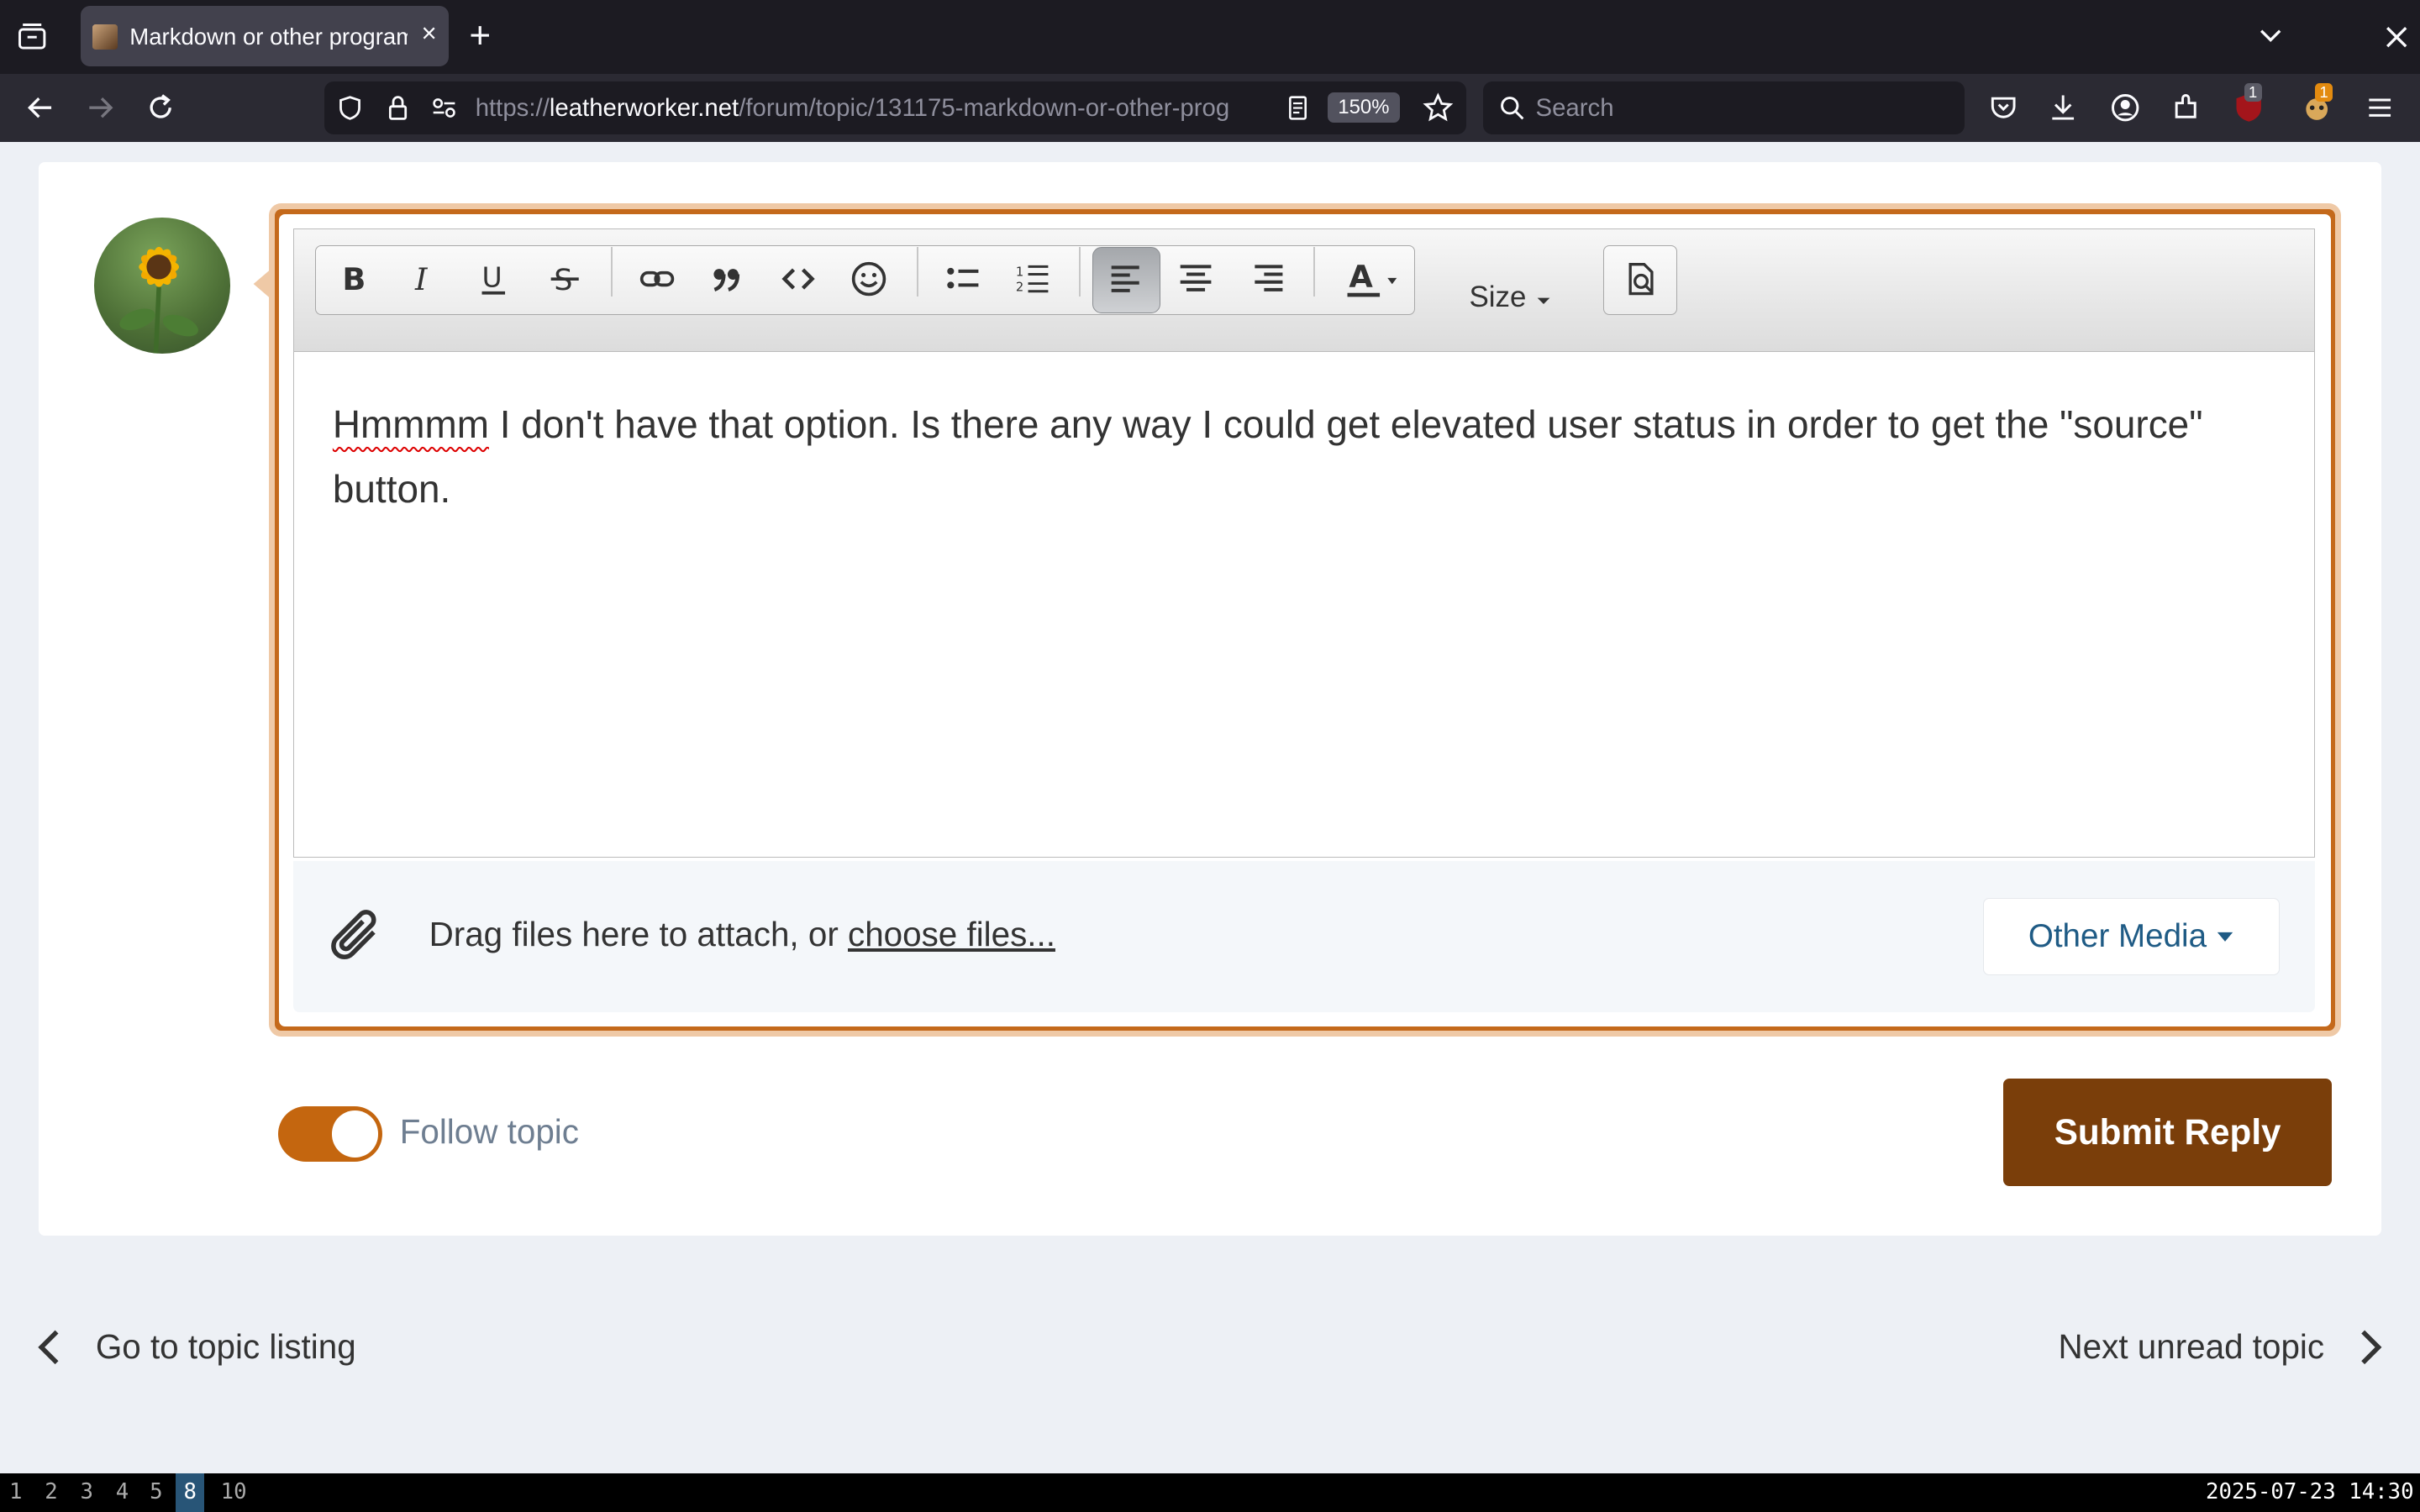 This screenshot has width=2420, height=1512. I want to click on clock: 2025-07-23 14:30, so click(2310, 1492).